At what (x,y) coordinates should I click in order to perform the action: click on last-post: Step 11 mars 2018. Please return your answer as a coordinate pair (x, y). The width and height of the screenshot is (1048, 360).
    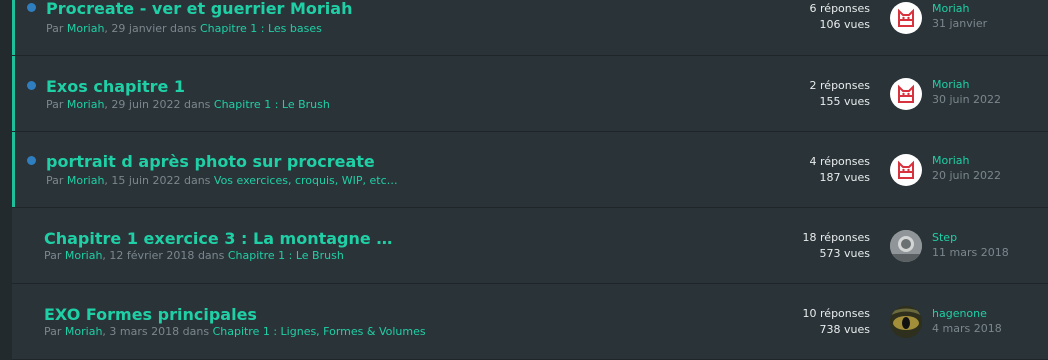
    Looking at the image, I should click on (970, 245).